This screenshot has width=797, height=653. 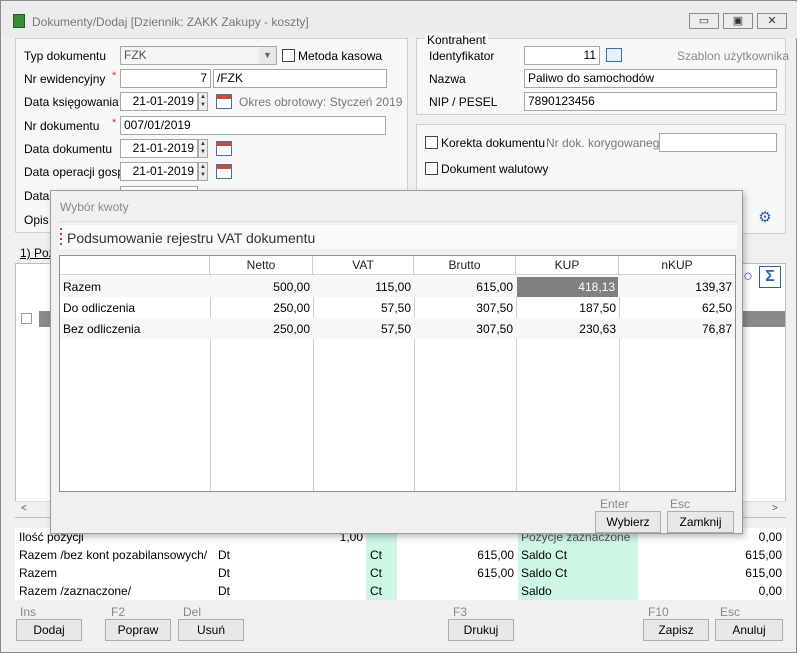 What do you see at coordinates (203, 148) in the screenshot?
I see `data-dokumentu-spinner: ▲ ▼` at bounding box center [203, 148].